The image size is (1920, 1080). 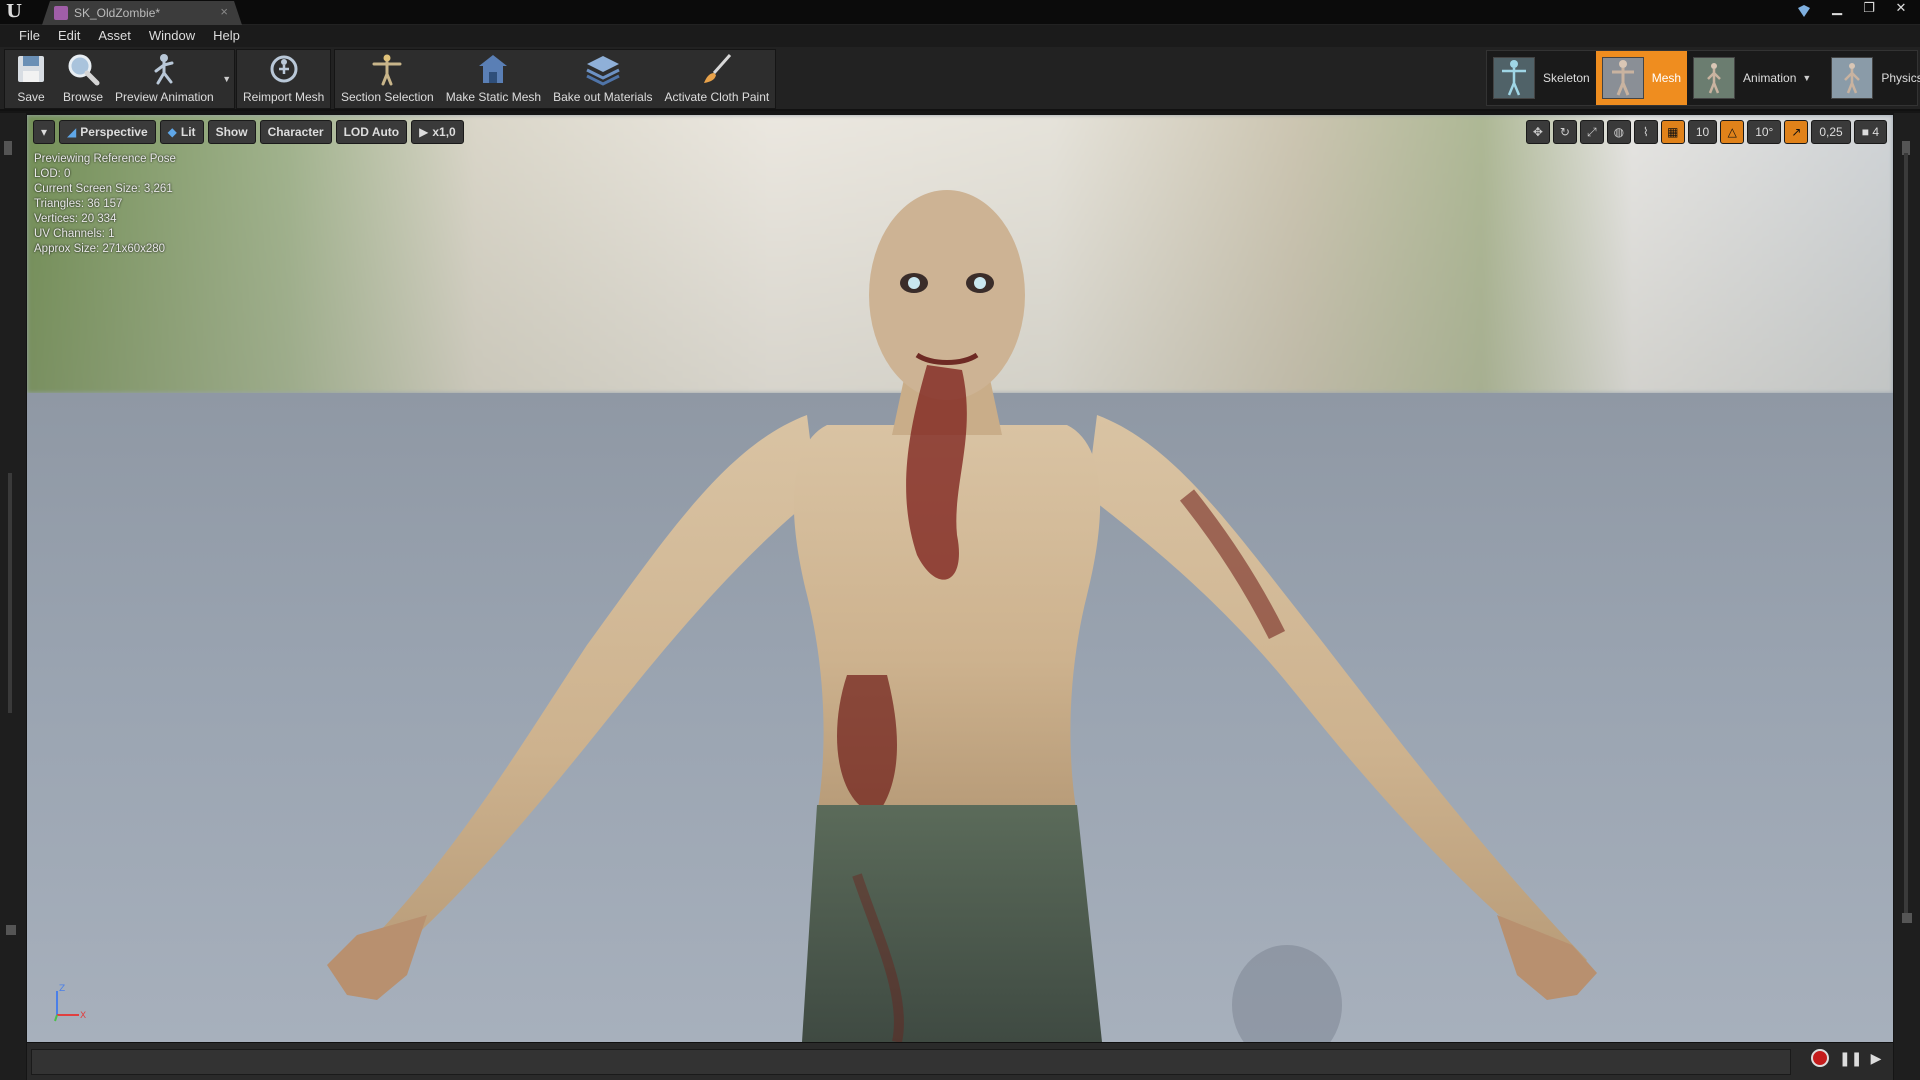 I want to click on grid-snap-value: 10, so click(x=1702, y=132).